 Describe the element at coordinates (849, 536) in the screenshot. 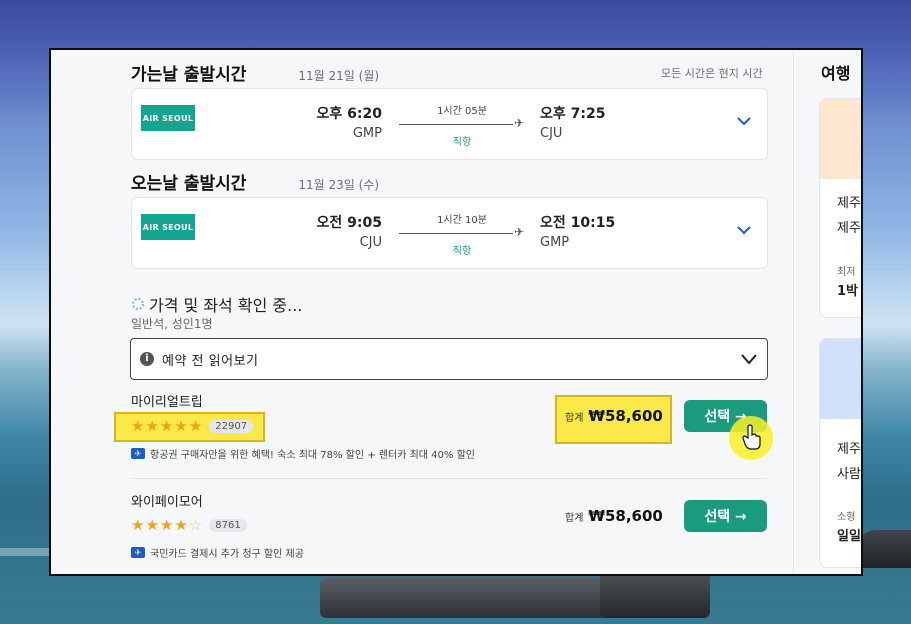

I see `car-card-price: 일일` at that location.